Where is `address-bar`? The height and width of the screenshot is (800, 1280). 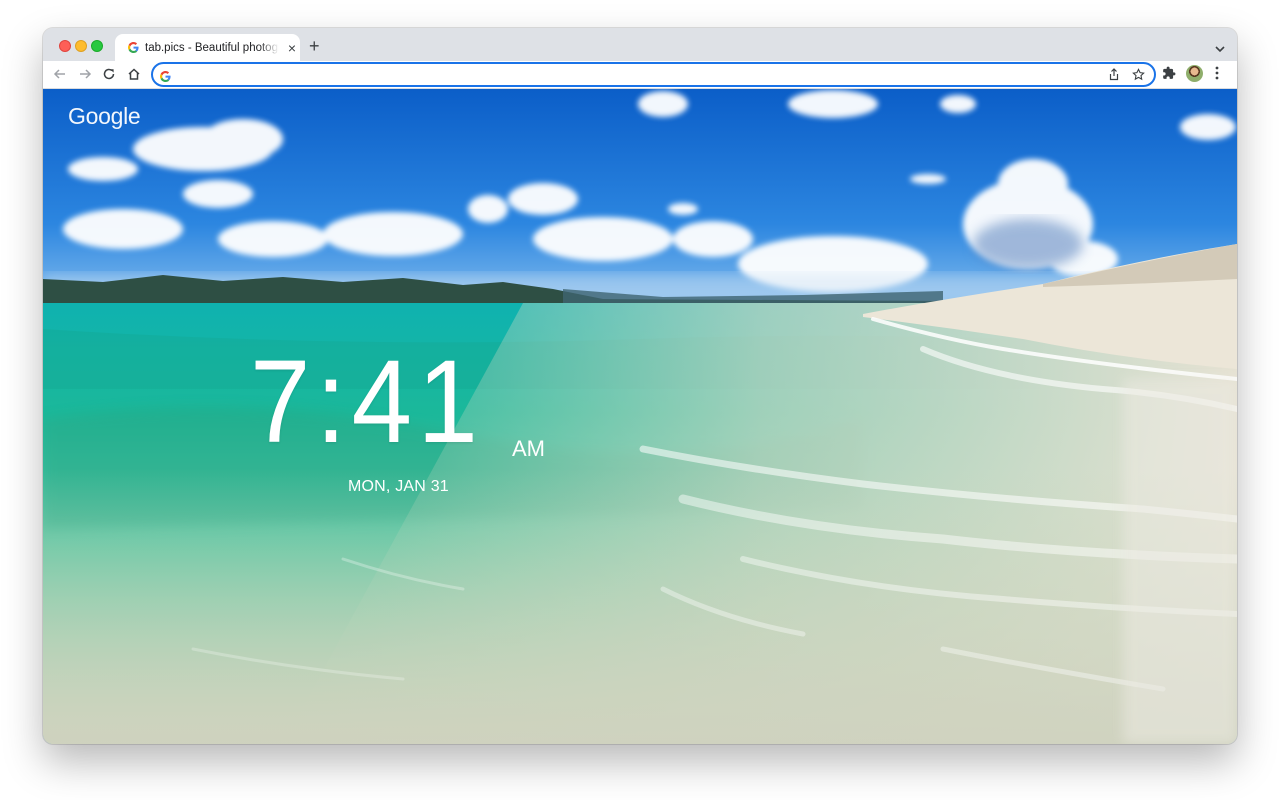
address-bar is located at coordinates (653, 74).